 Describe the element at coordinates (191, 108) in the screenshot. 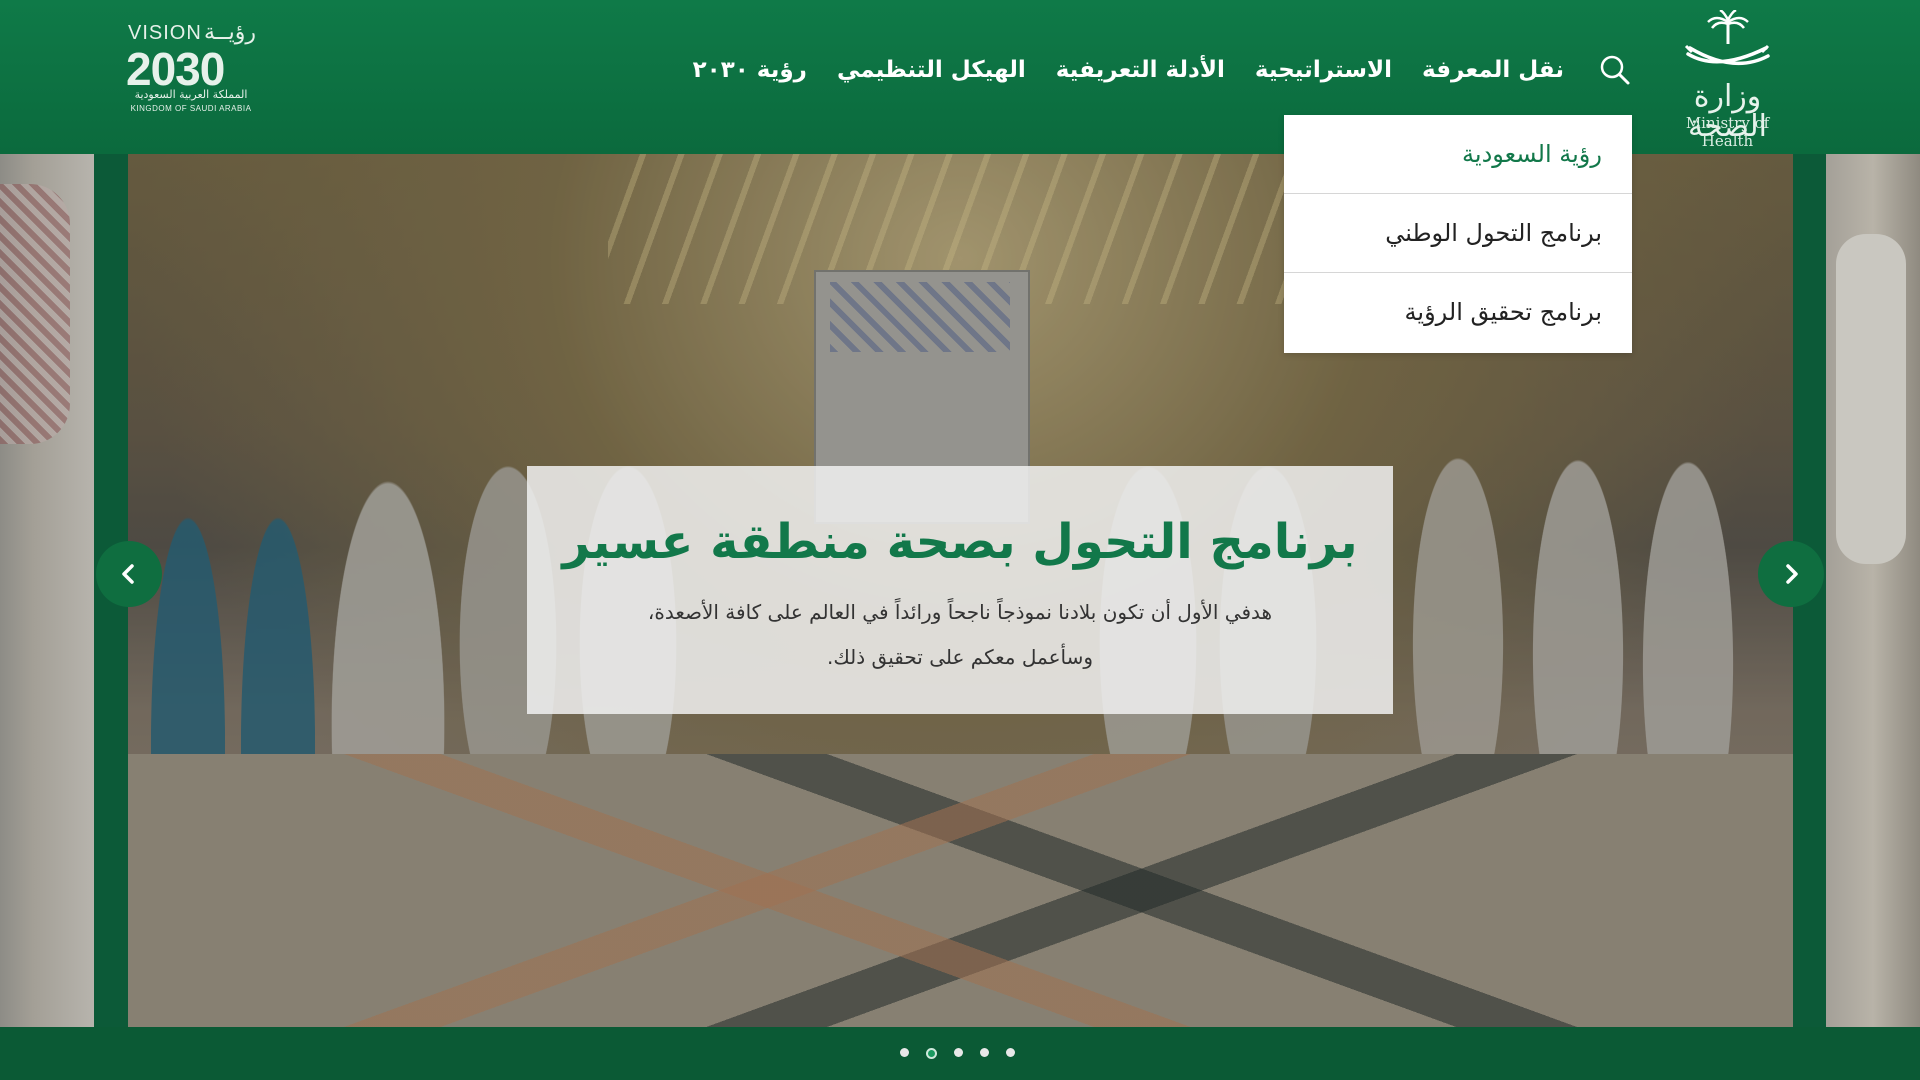

I see `vision-kingdom-en: KINGDOM OF SAUDI ARABIA` at that location.